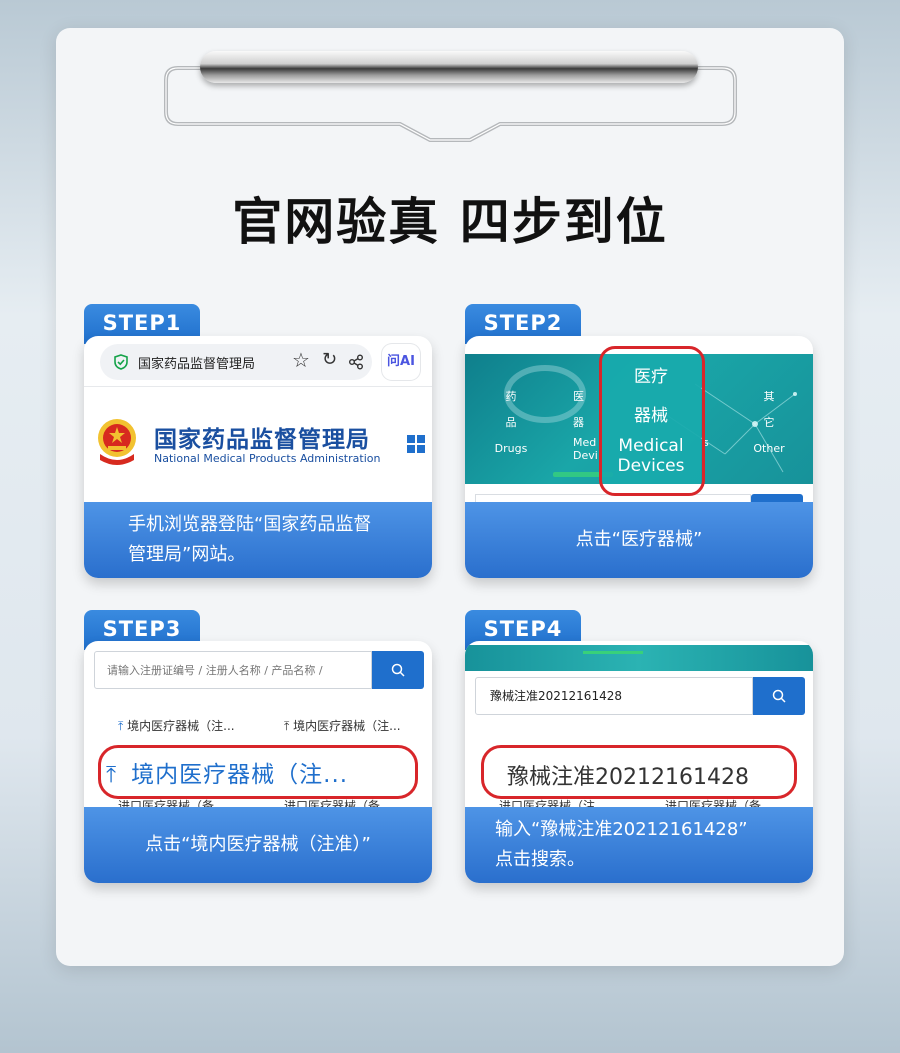 This screenshot has height=1053, width=900. Describe the element at coordinates (329, 359) in the screenshot. I see `refresh-icon: ↻` at that location.